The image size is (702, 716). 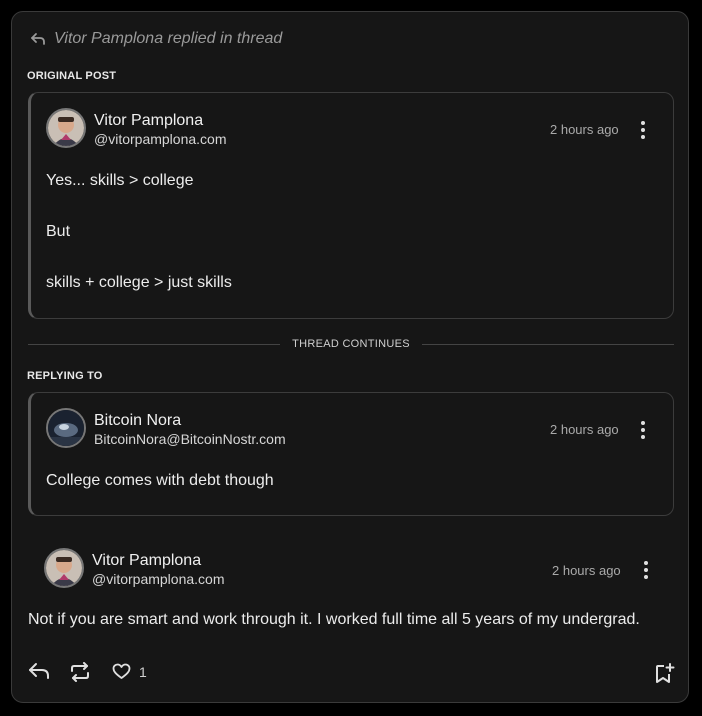 What do you see at coordinates (143, 671) in the screenshot?
I see `like-count: 1` at bounding box center [143, 671].